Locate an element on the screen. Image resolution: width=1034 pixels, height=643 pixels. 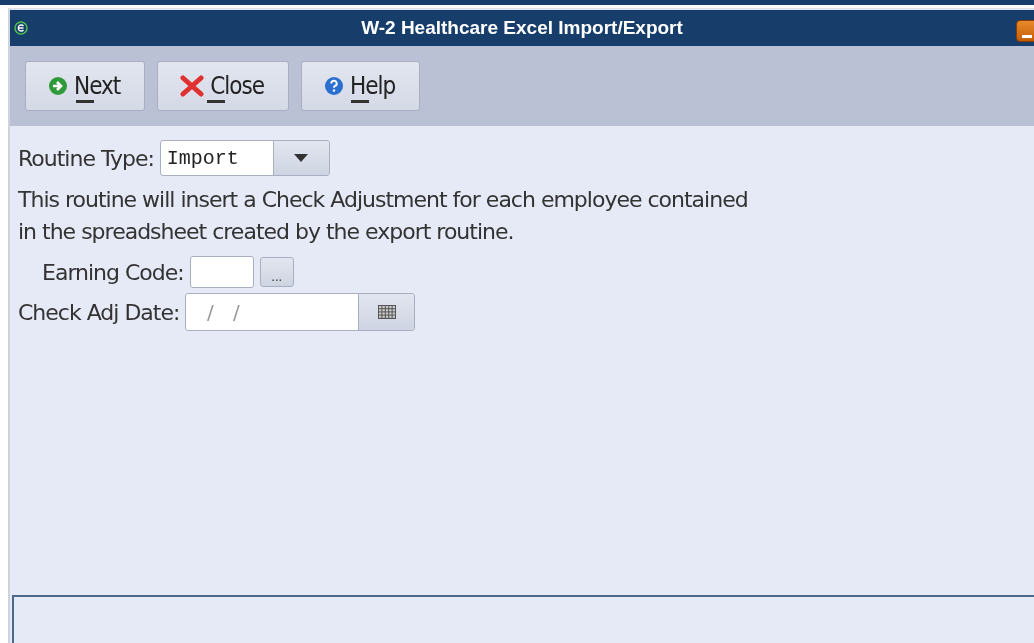
field-label: Earning Code: is located at coordinates (113, 272).